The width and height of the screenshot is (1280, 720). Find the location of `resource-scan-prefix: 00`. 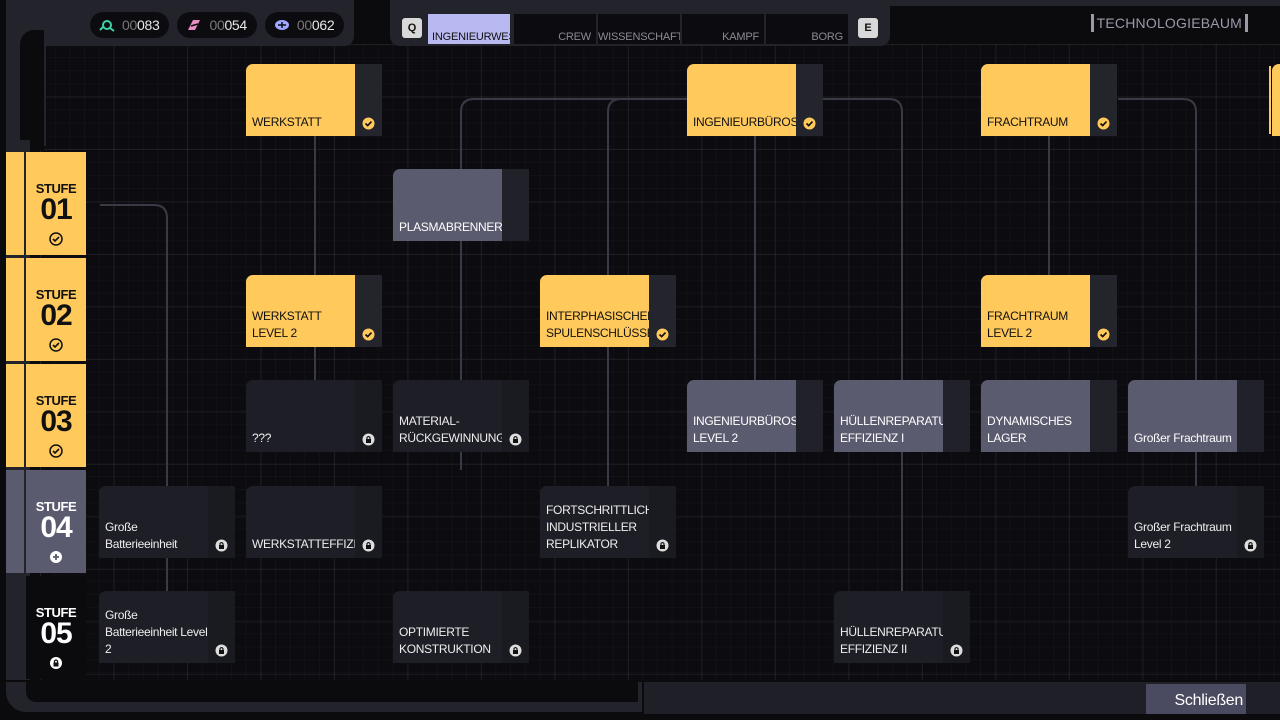

resource-scan-prefix: 00 is located at coordinates (129, 25).